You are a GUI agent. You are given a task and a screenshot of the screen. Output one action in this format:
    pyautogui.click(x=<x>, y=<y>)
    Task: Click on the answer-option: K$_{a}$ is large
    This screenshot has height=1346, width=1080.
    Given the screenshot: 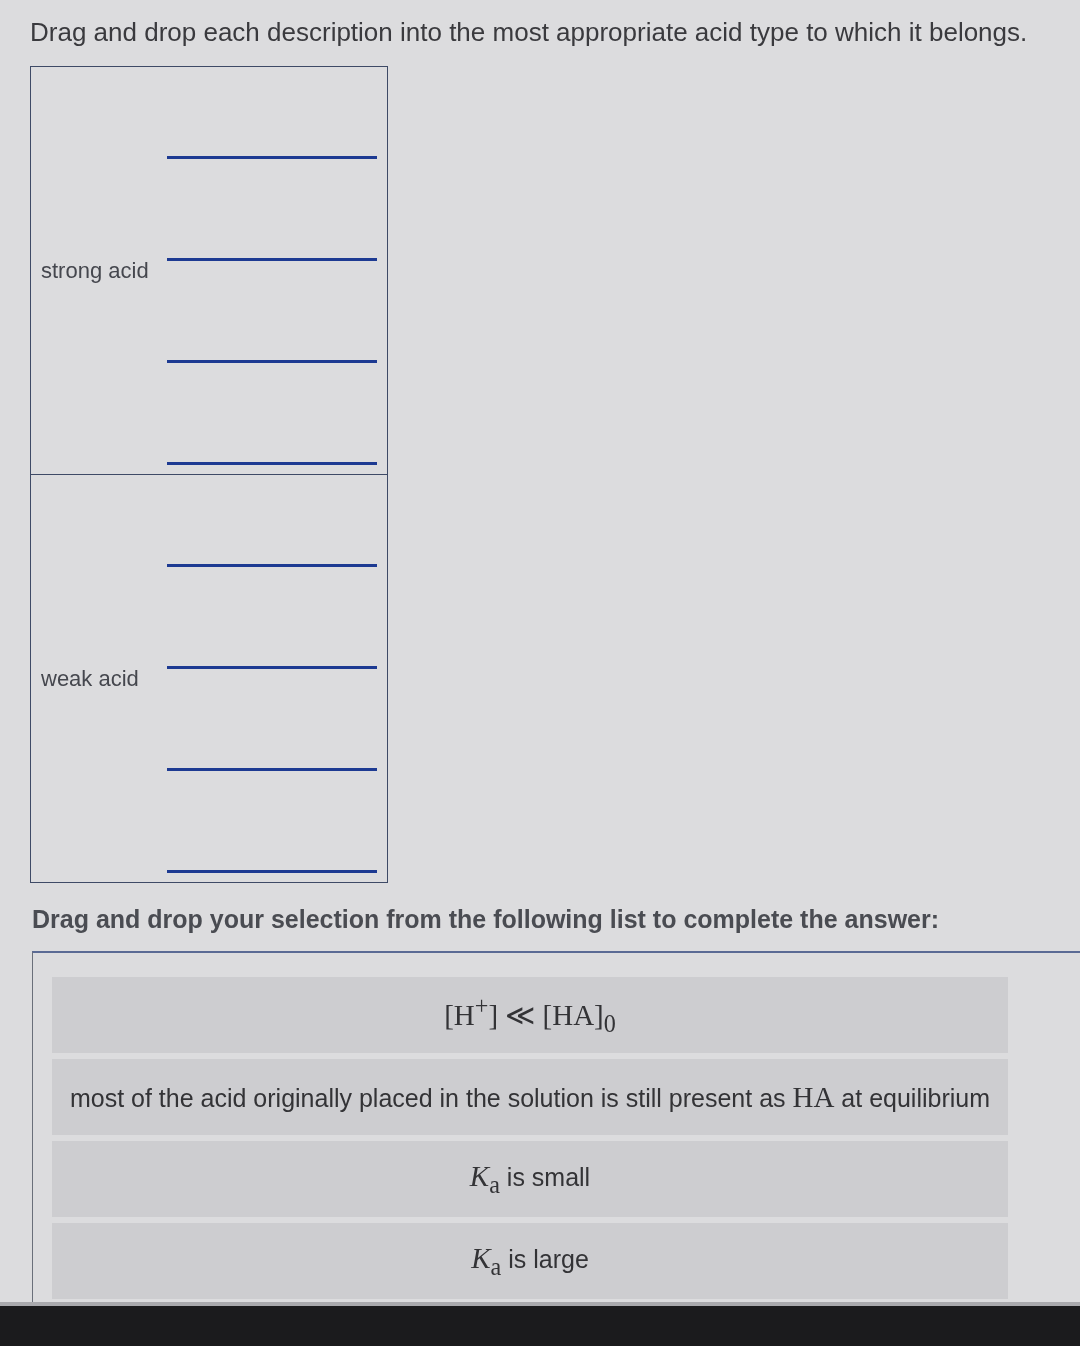 What is the action you would take?
    pyautogui.click(x=530, y=1261)
    